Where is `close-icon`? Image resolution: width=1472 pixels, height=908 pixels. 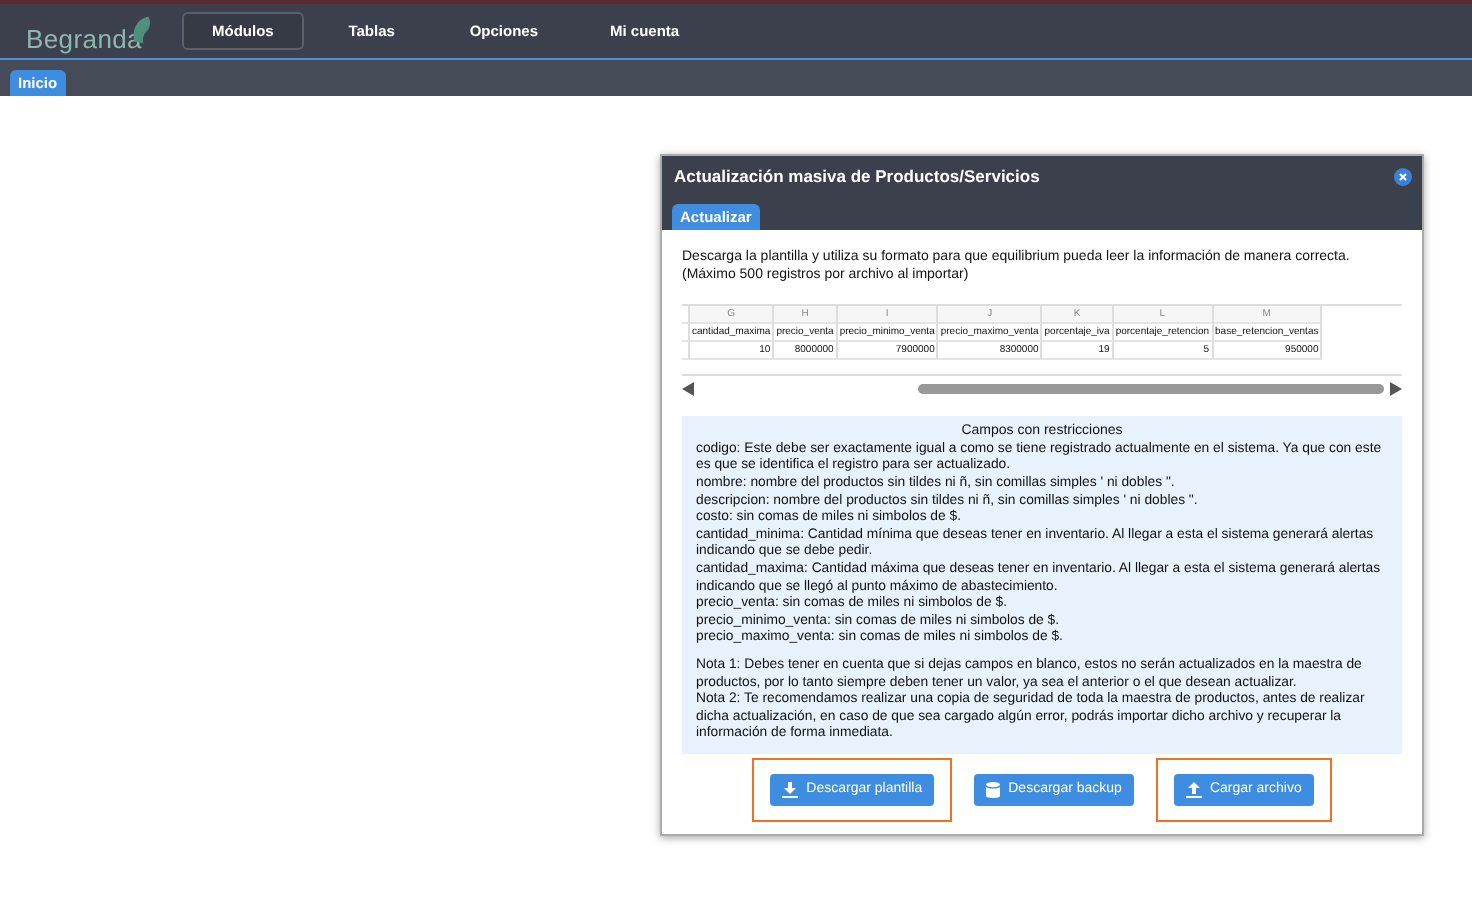
close-icon is located at coordinates (1403, 176).